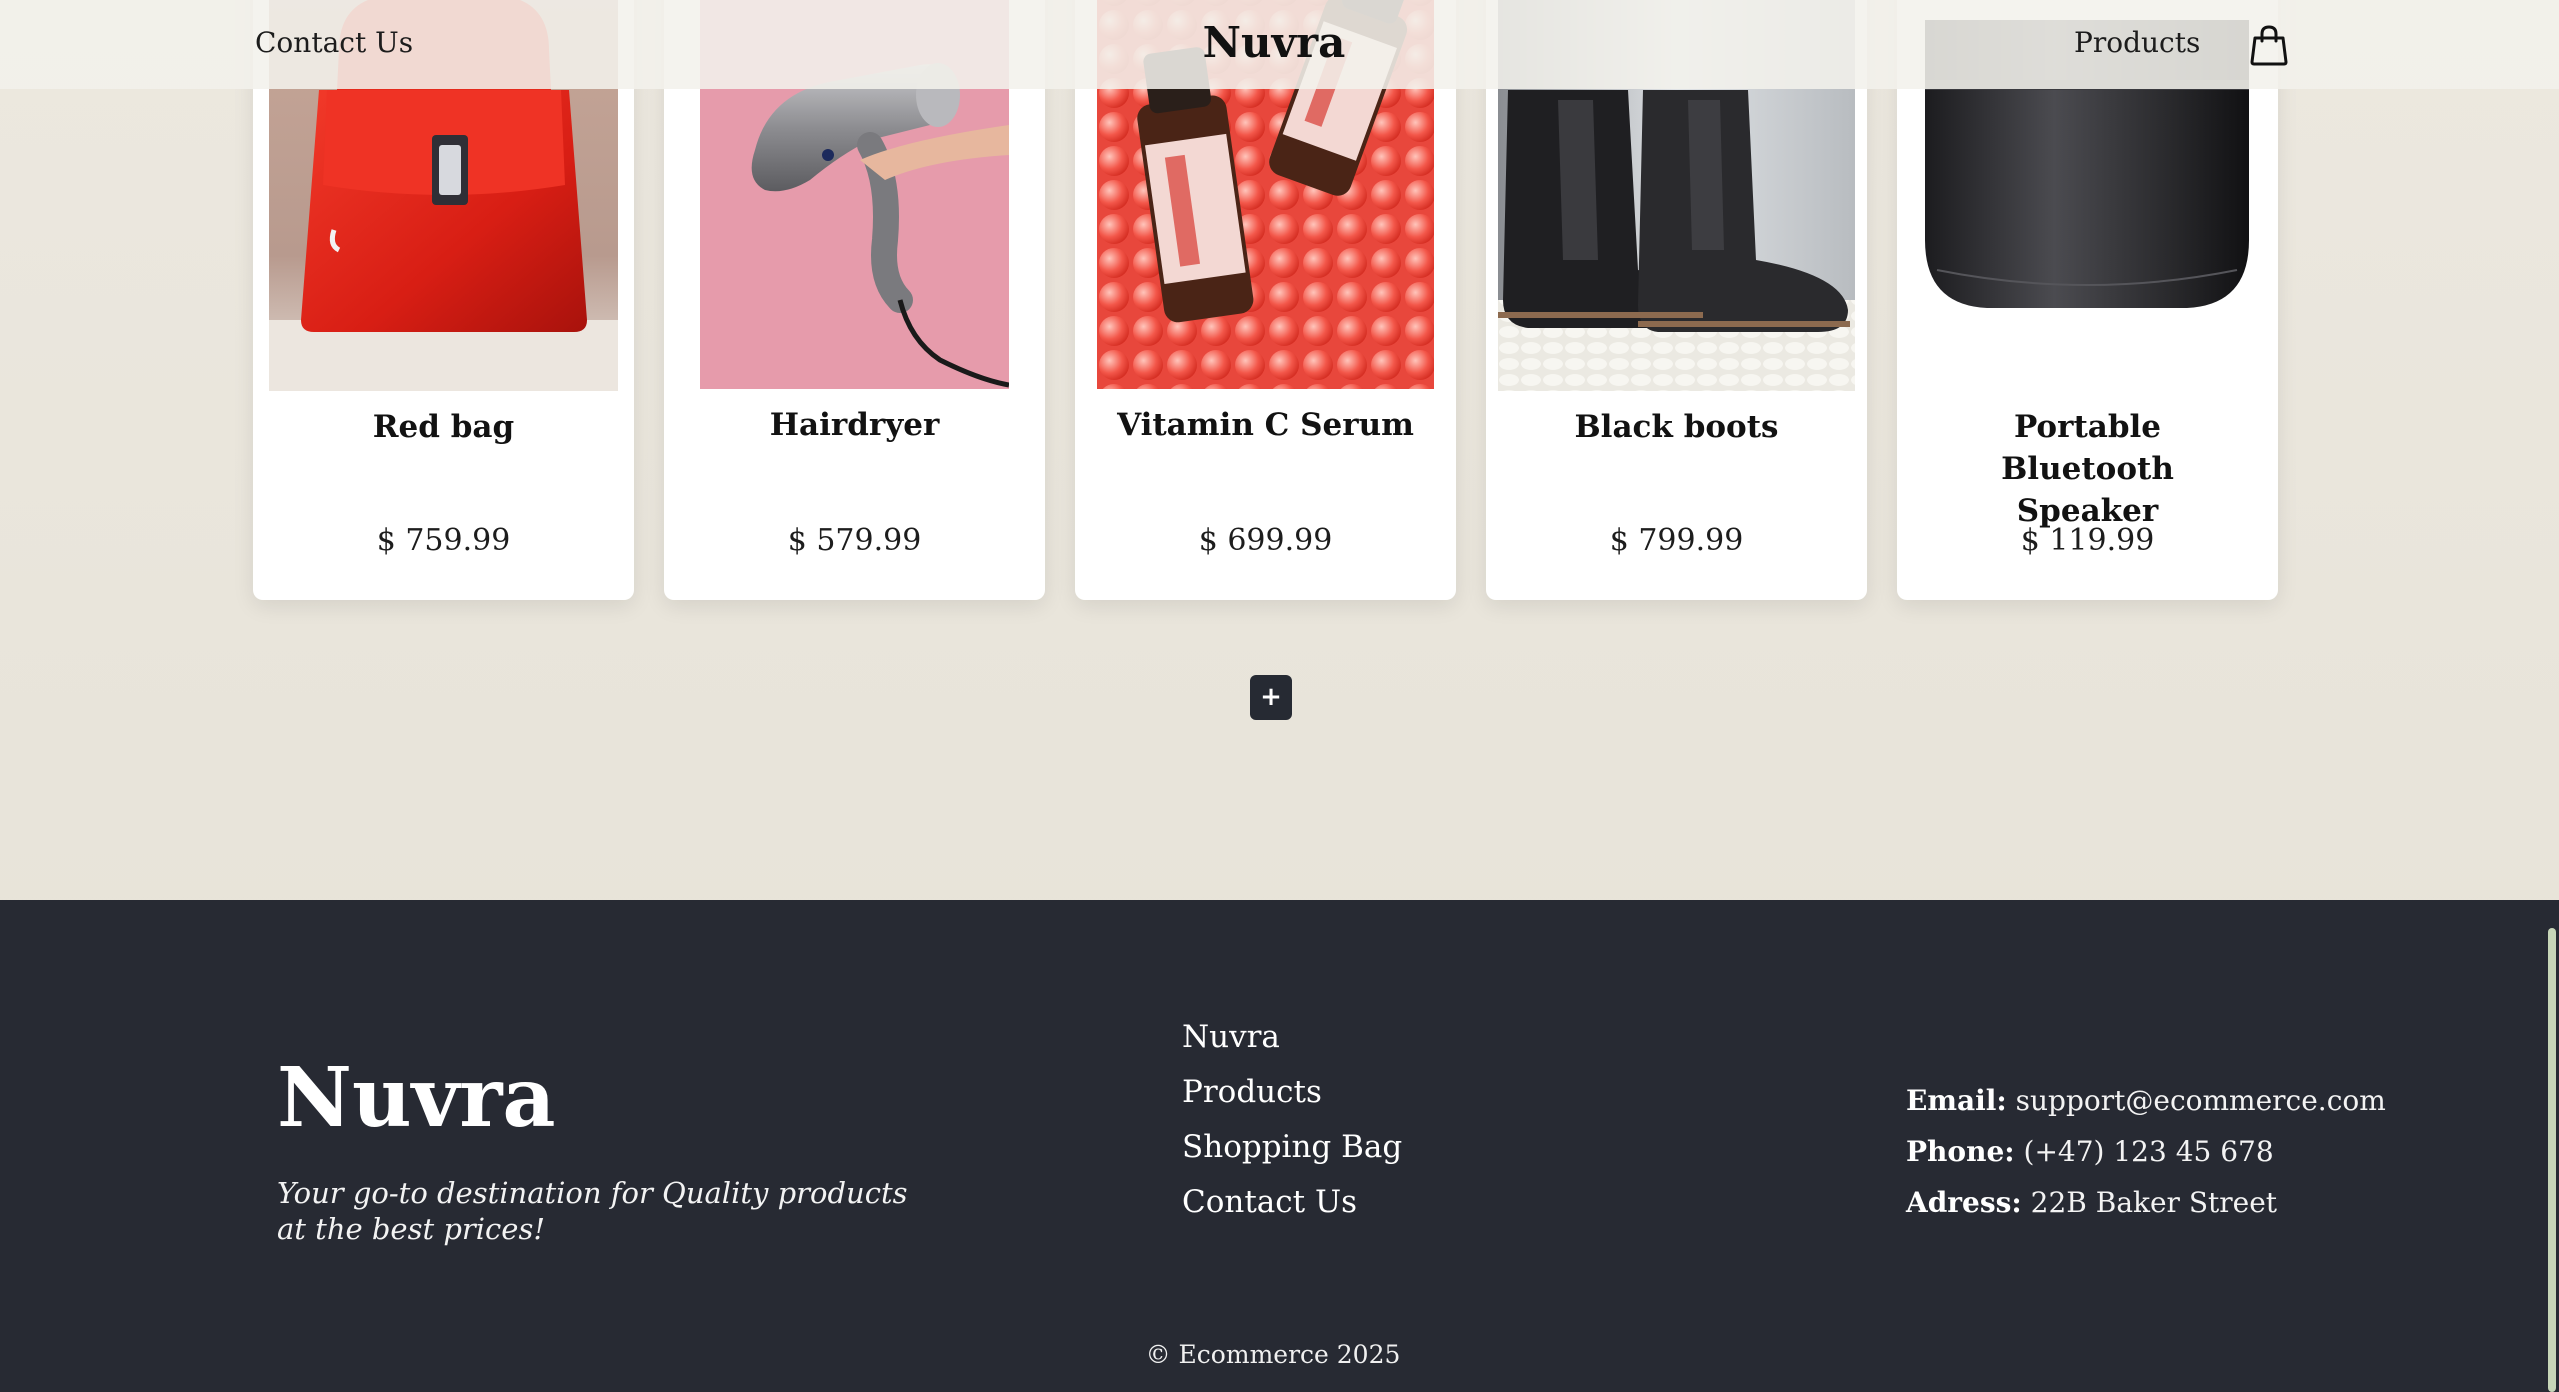  What do you see at coordinates (443, 540) in the screenshot?
I see `product-price: $ 759.99` at bounding box center [443, 540].